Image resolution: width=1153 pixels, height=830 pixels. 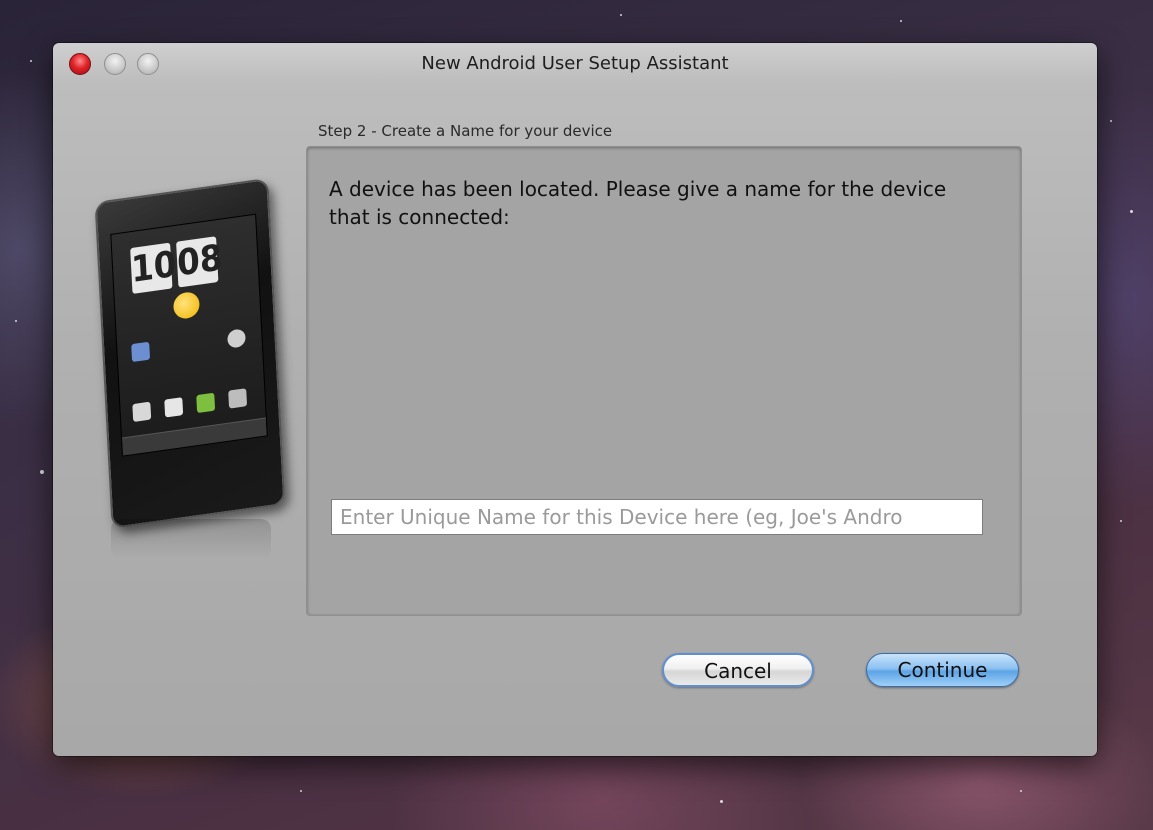 I want to click on phone-body: 10 08, so click(x=190, y=353).